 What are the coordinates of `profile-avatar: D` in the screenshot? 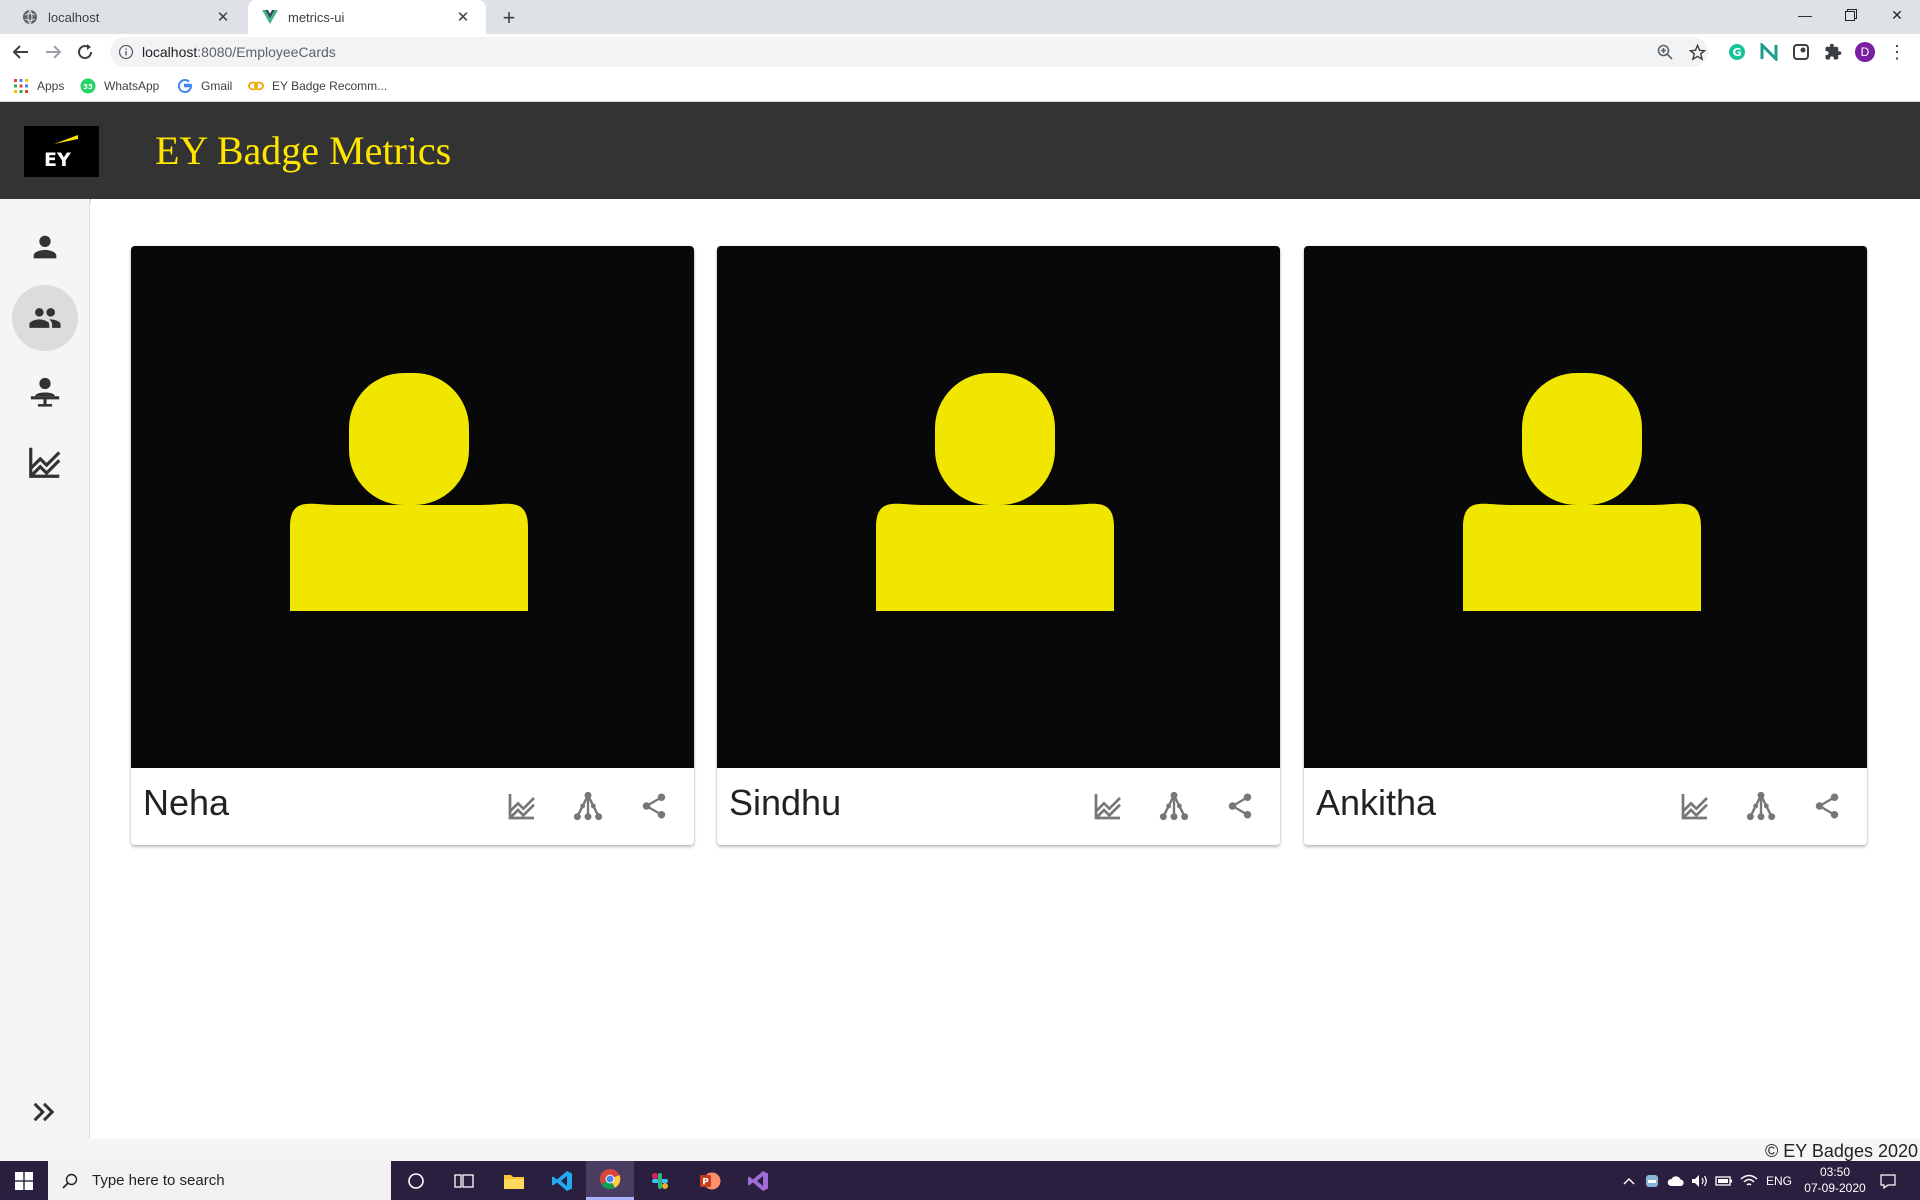 It's located at (1865, 52).